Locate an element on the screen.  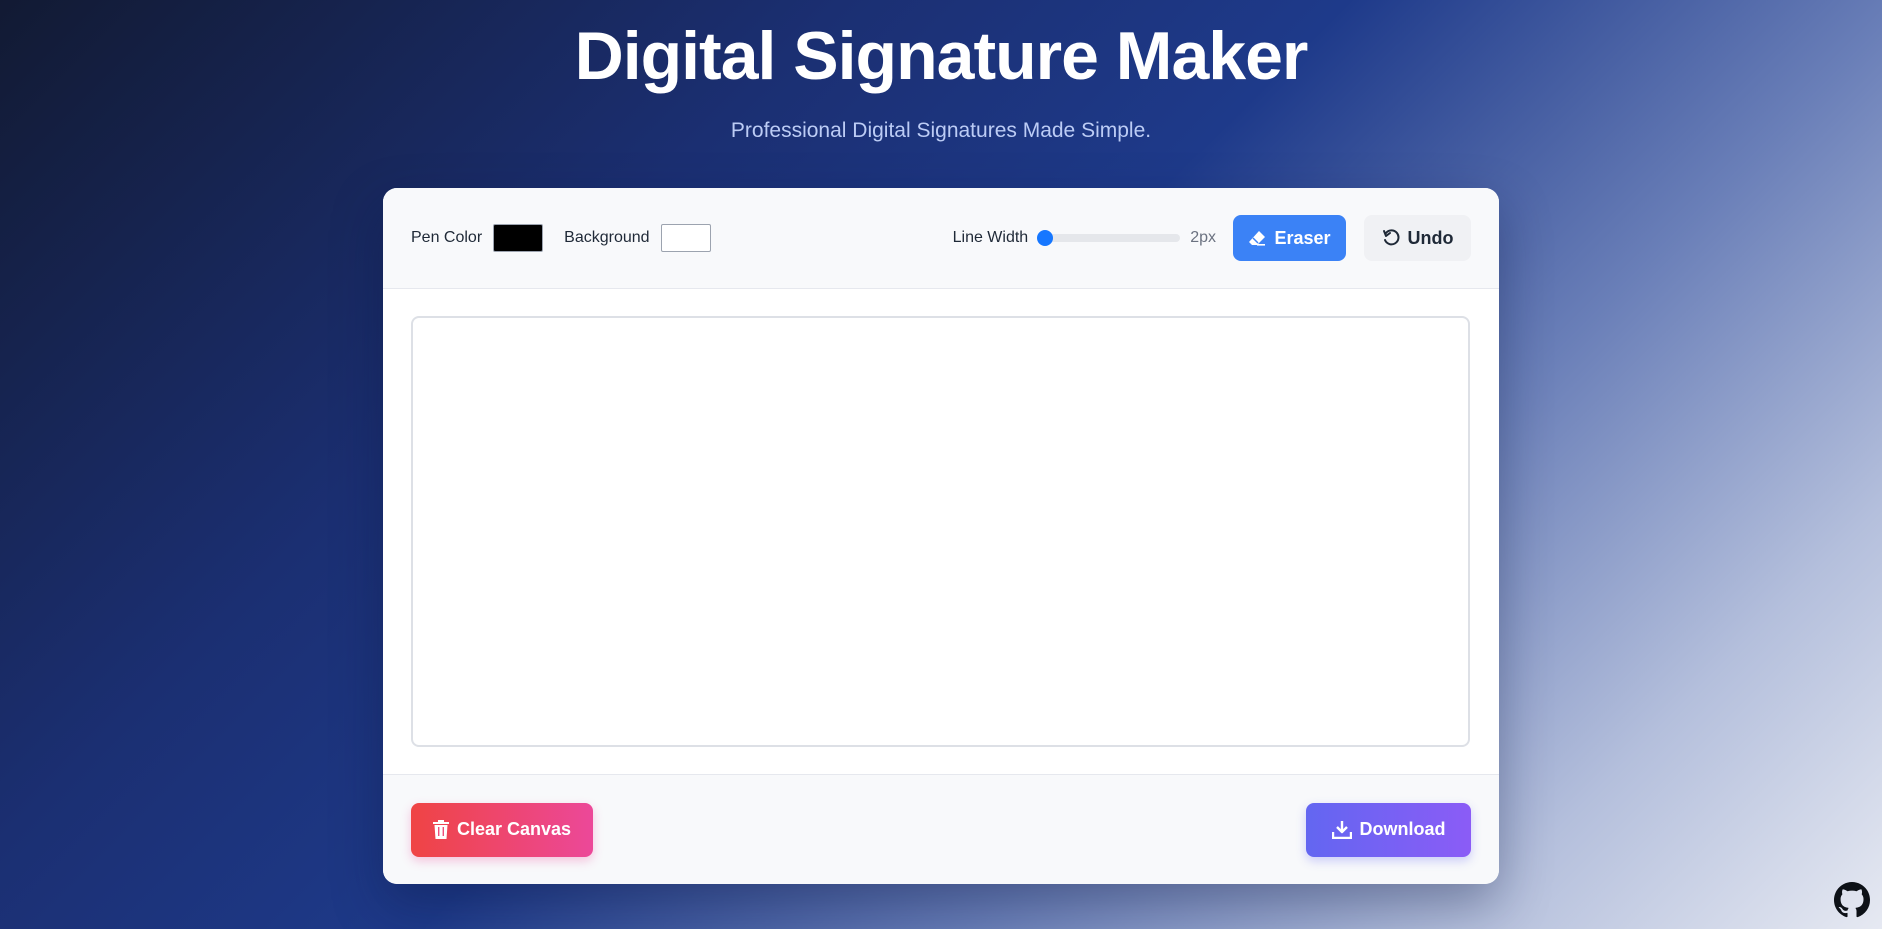
background-label: Background is located at coordinates (607, 237).